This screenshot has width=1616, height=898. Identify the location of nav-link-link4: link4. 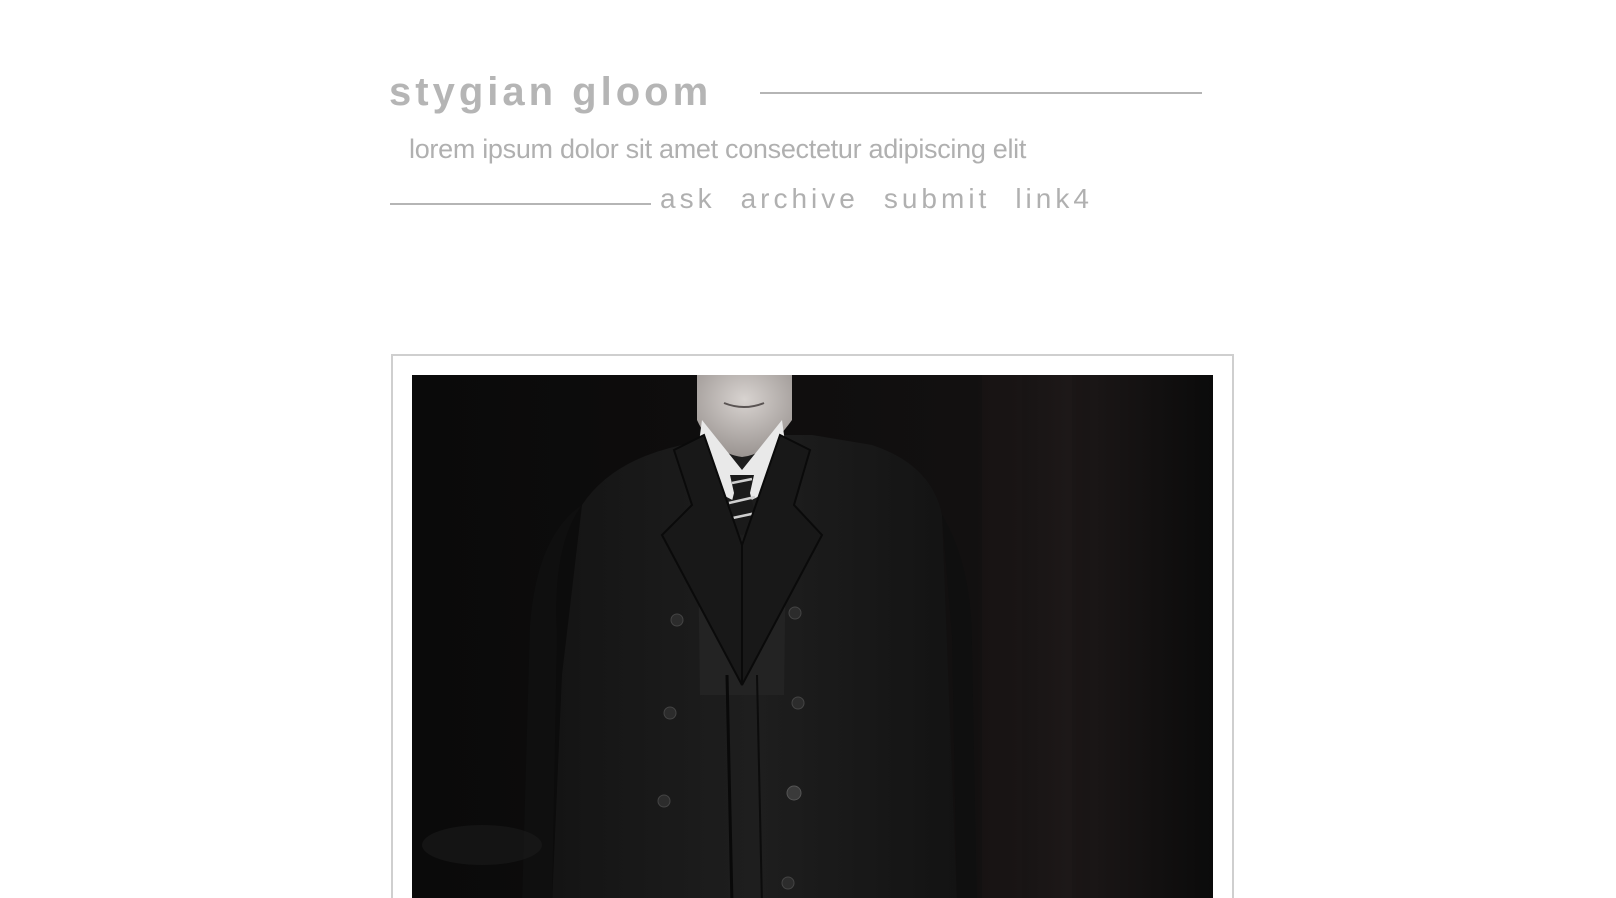
(1054, 199).